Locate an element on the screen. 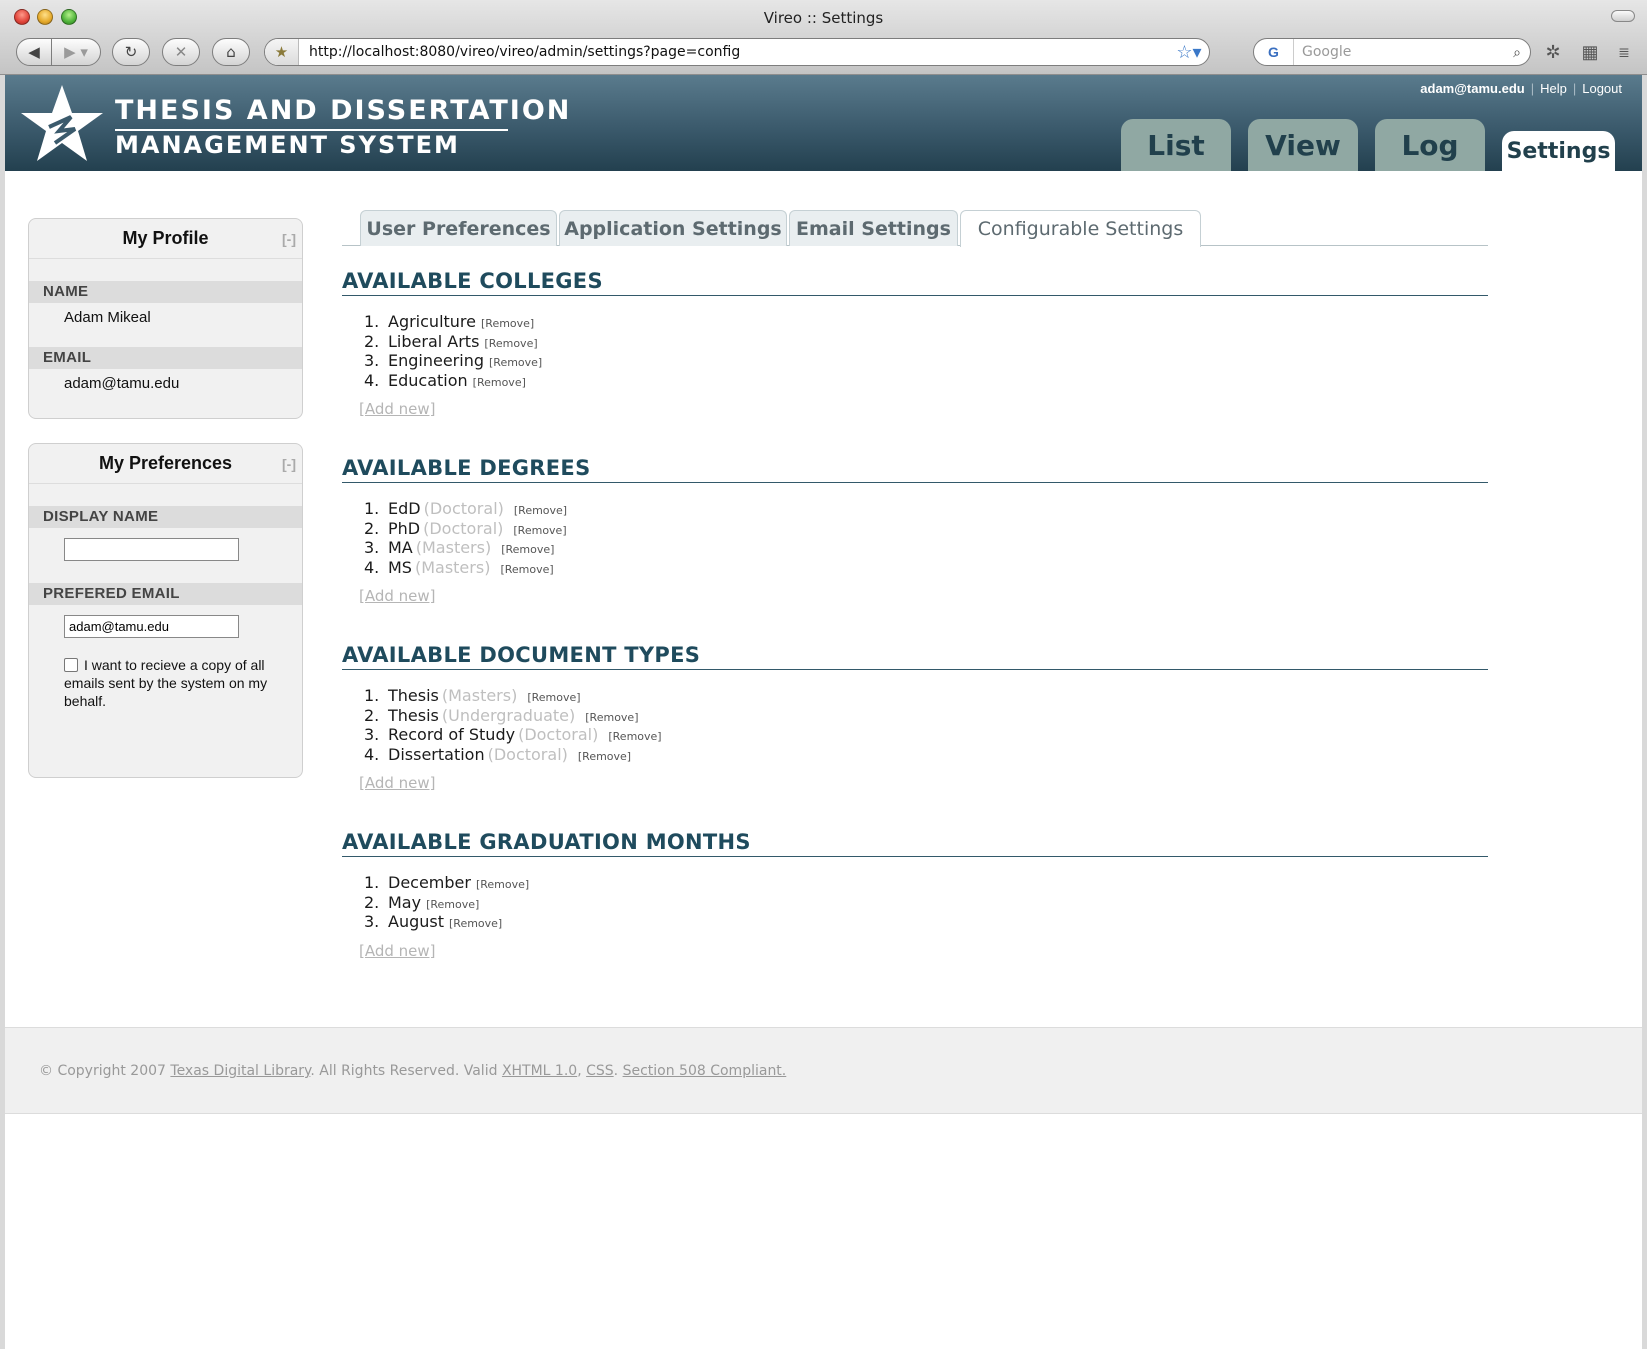  firebug-icon: ✲ is located at coordinates (1553, 52).